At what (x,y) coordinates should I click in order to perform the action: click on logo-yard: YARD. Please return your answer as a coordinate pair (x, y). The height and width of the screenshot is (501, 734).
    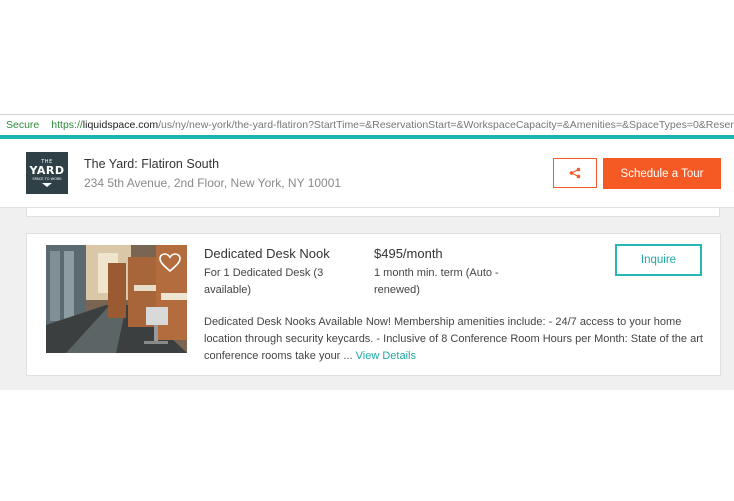
    Looking at the image, I should click on (47, 170).